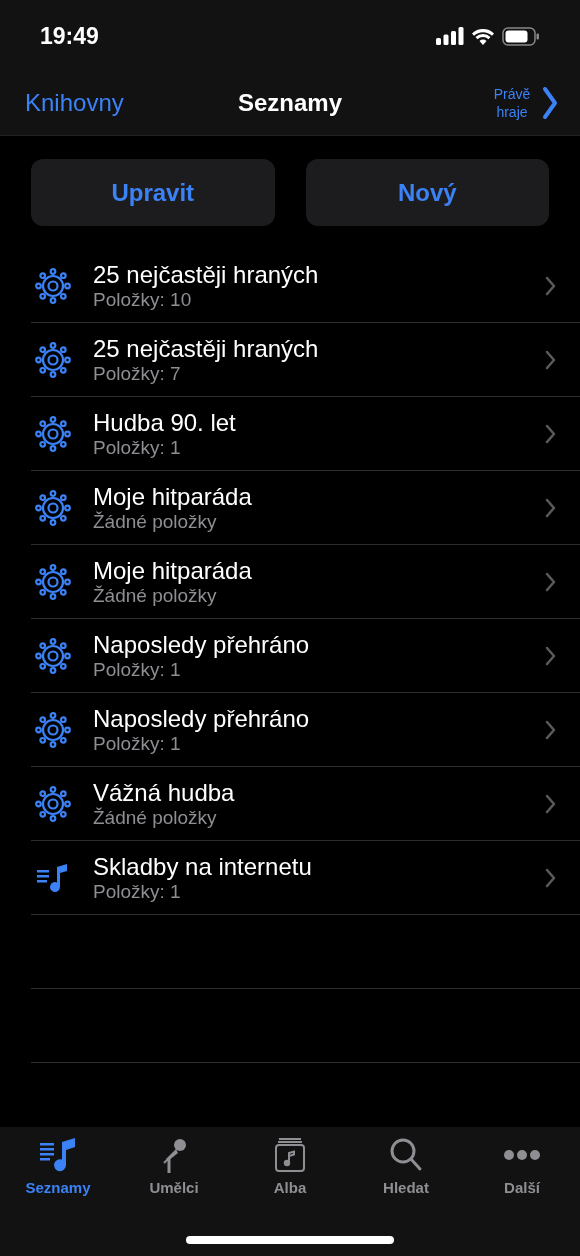 The image size is (580, 1256). Describe the element at coordinates (483, 36) in the screenshot. I see `wifi-icon` at that location.